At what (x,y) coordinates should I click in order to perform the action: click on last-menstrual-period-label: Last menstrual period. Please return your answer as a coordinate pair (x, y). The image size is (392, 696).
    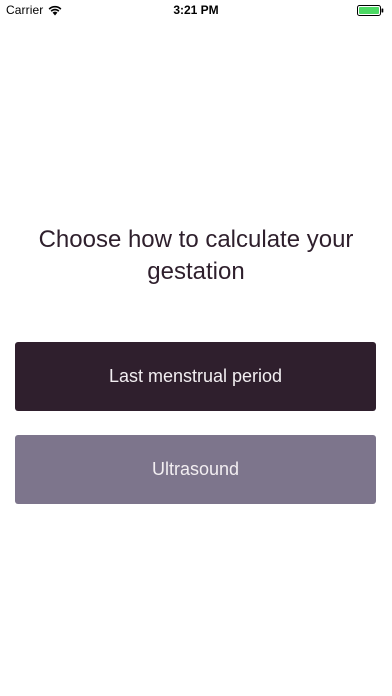
    Looking at the image, I should click on (195, 376).